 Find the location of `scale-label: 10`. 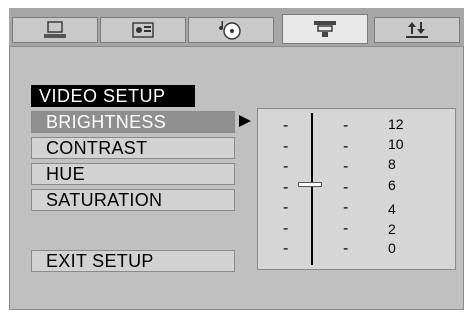

scale-label: 10 is located at coordinates (396, 144).